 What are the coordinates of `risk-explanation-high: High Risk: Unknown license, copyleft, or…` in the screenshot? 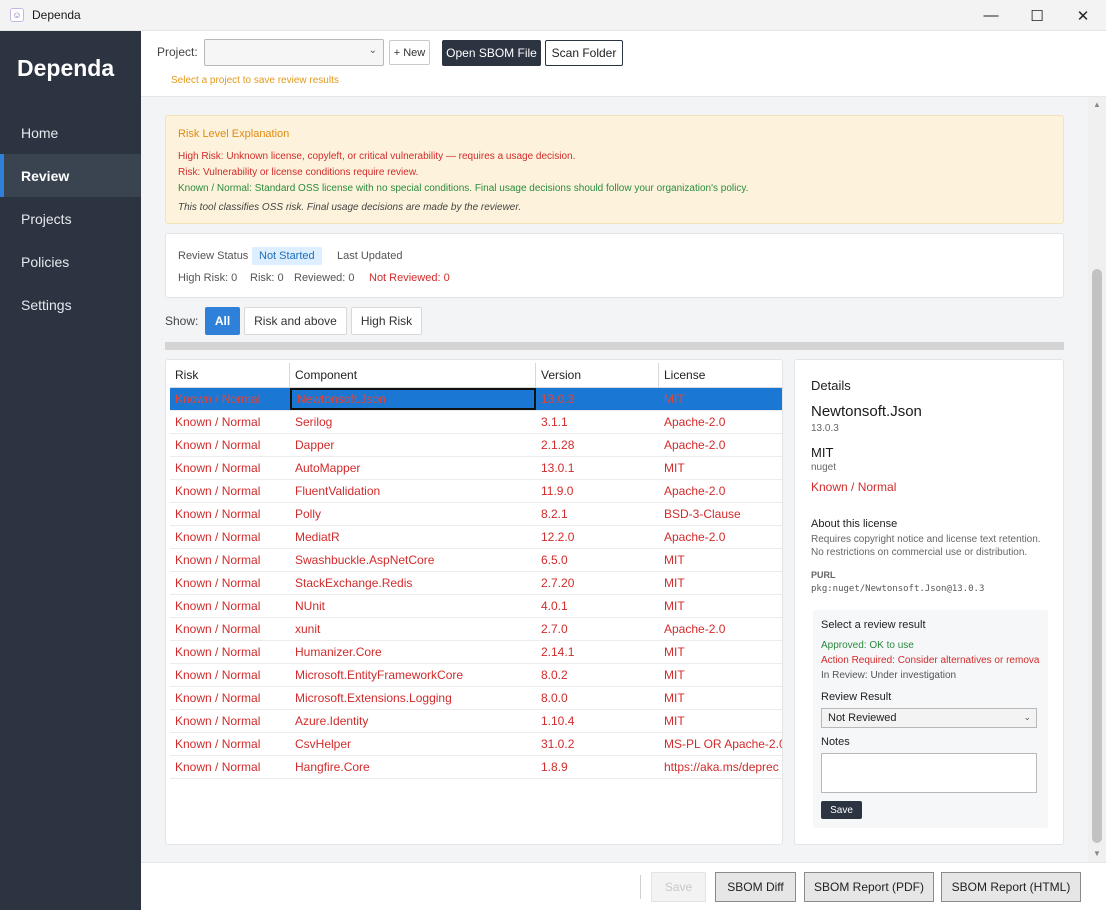 It's located at (377, 156).